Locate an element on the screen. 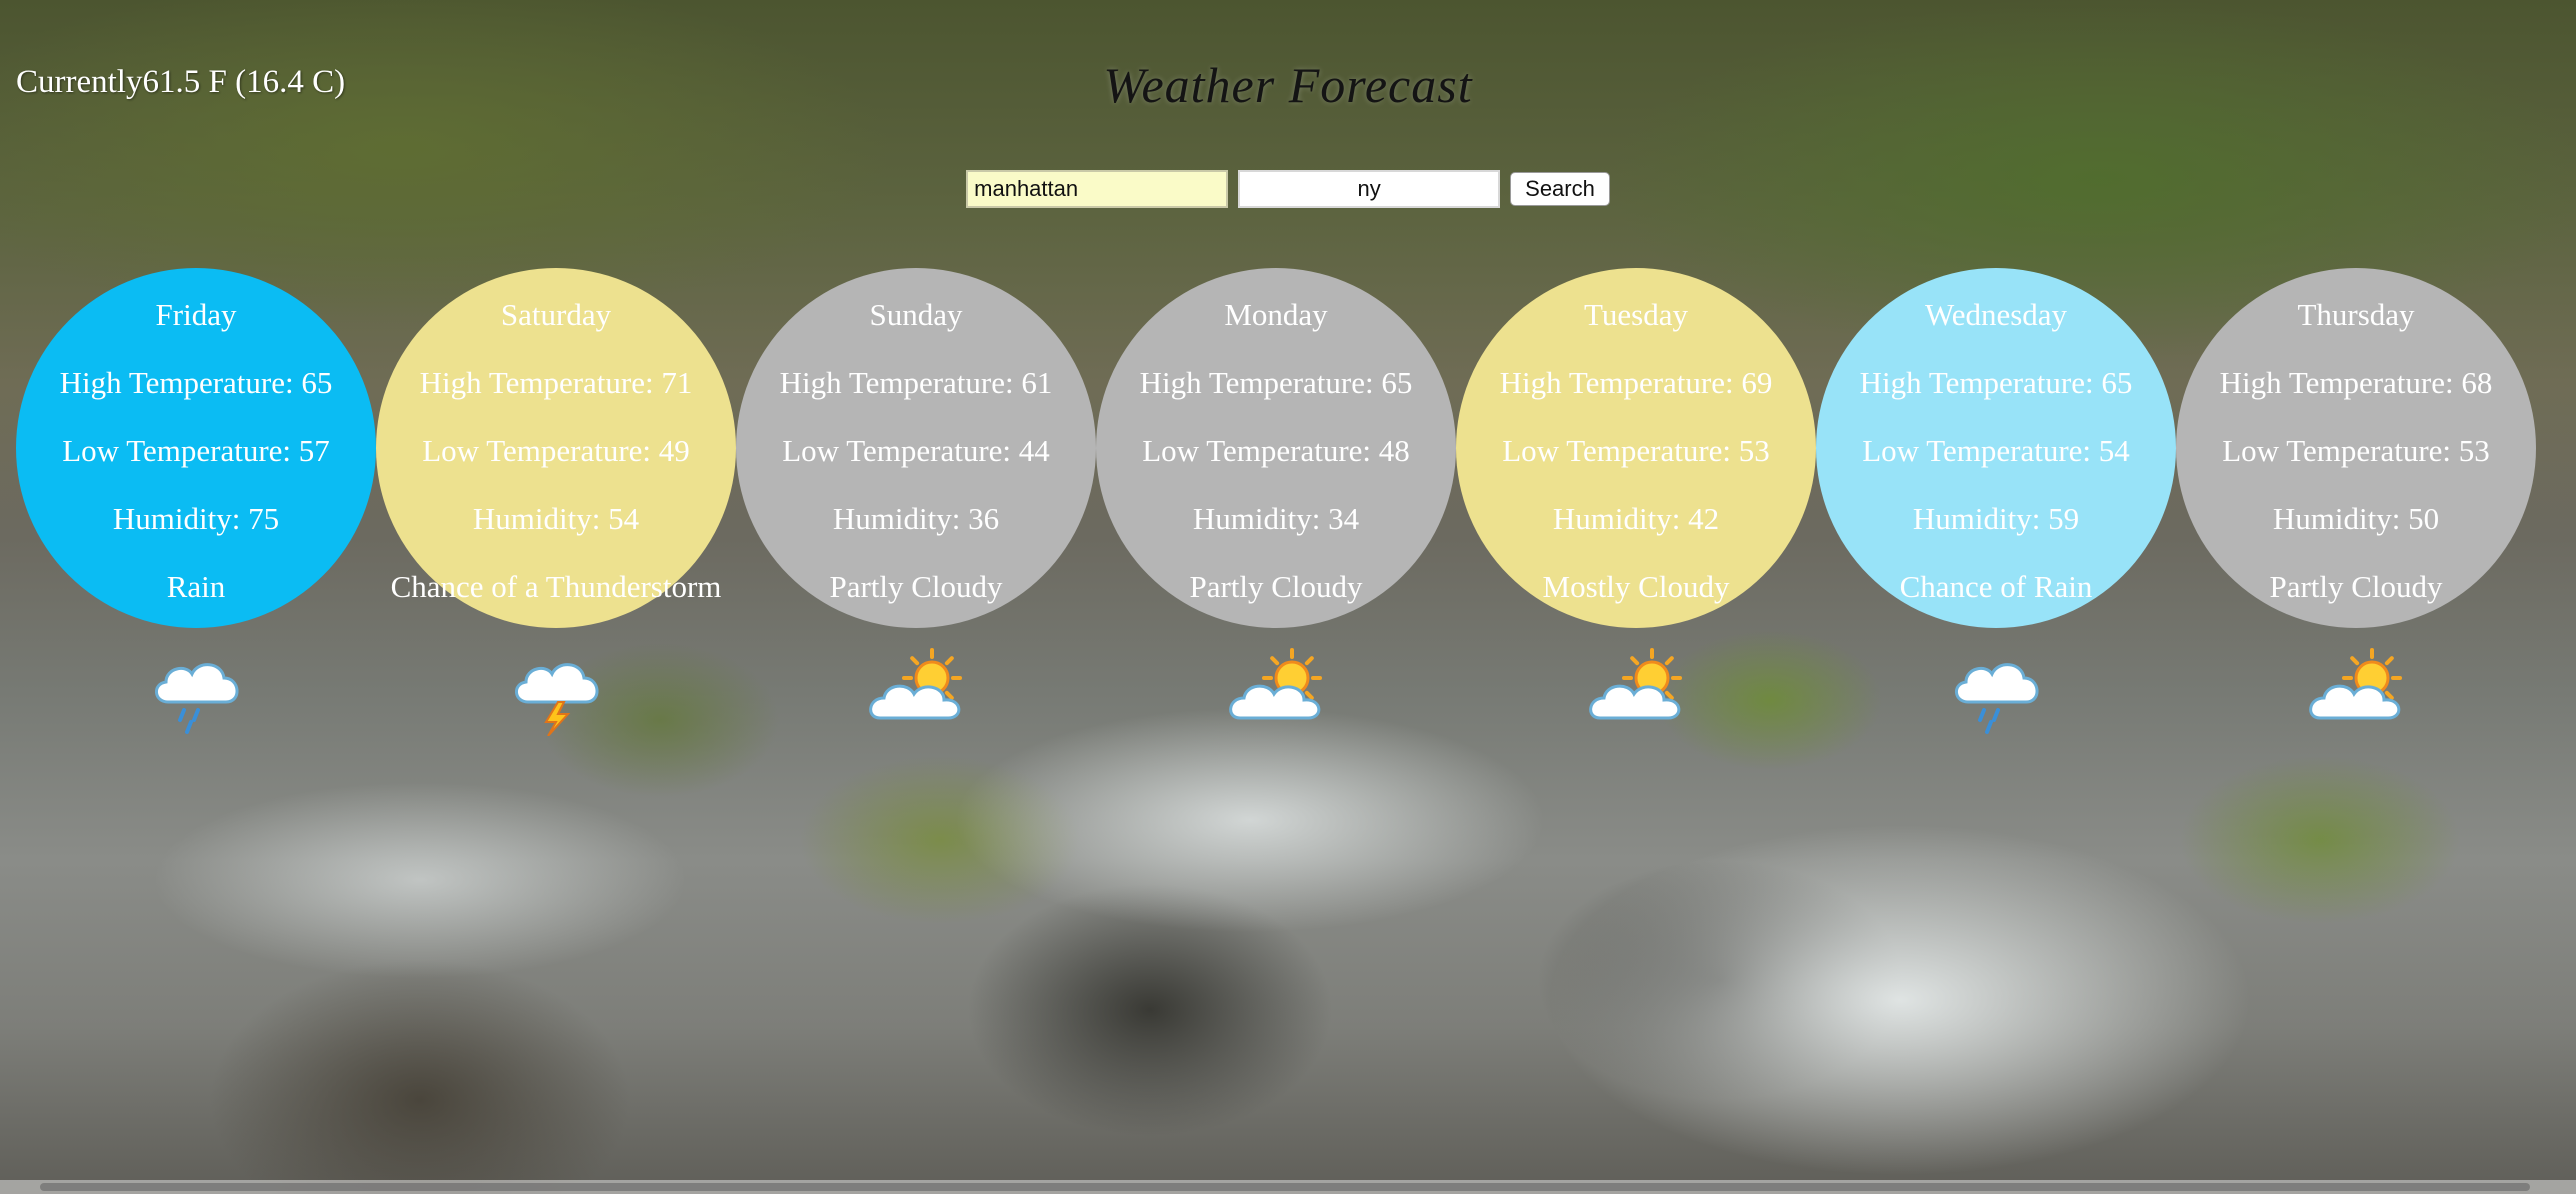 This screenshot has height=1194, width=2576. low-temperature: Low Temperature: 44 is located at coordinates (916, 450).